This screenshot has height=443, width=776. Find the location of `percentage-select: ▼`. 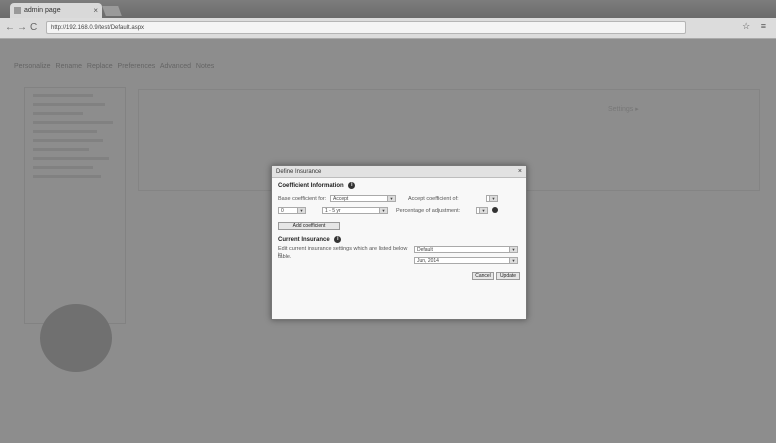

percentage-select: ▼ is located at coordinates (482, 210).